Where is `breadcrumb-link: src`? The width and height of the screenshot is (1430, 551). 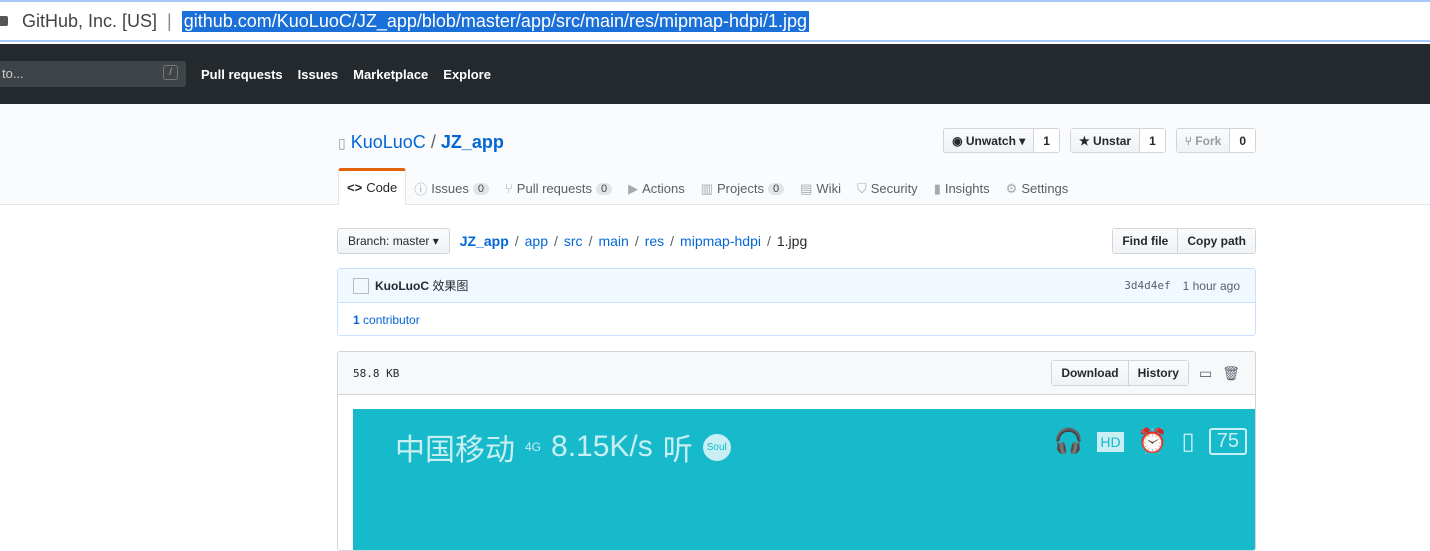 breadcrumb-link: src is located at coordinates (573, 241).